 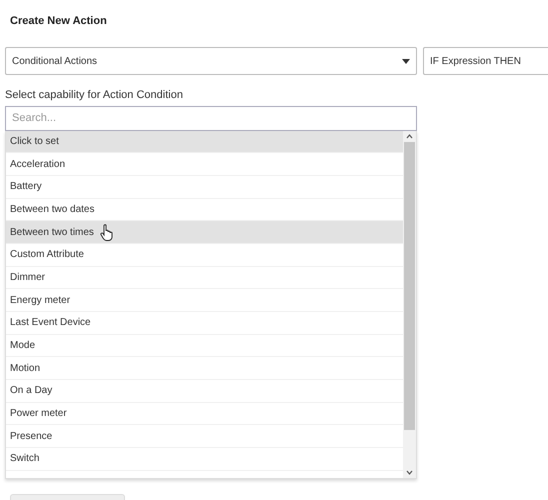 I want to click on option-item: Custom Attribute, so click(x=204, y=255).